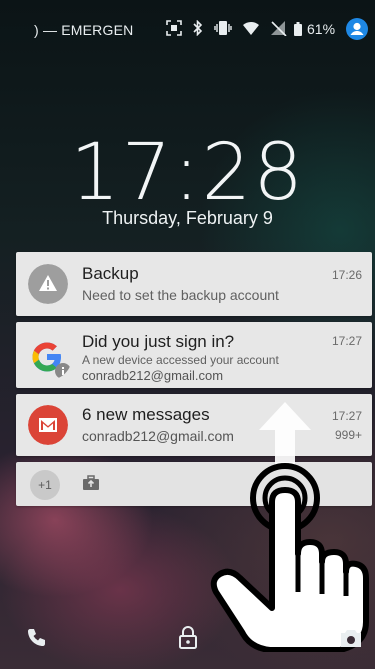 This screenshot has width=375, height=669. I want to click on notification-subtext: conradb212@gmail.com, so click(153, 375).